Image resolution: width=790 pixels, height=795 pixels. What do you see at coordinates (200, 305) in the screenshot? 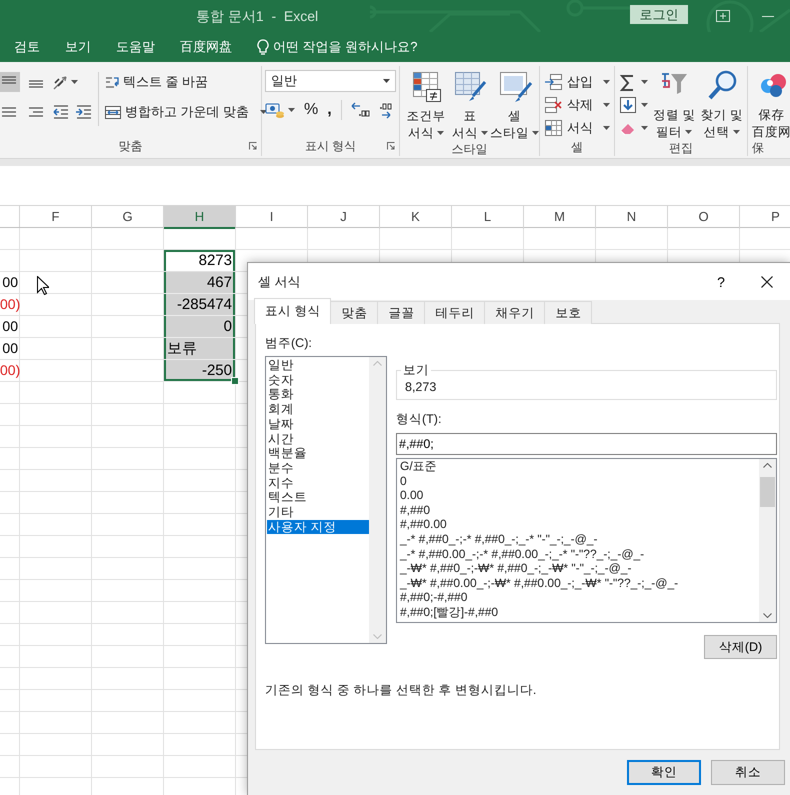
I see `table-cell: -285474` at bounding box center [200, 305].